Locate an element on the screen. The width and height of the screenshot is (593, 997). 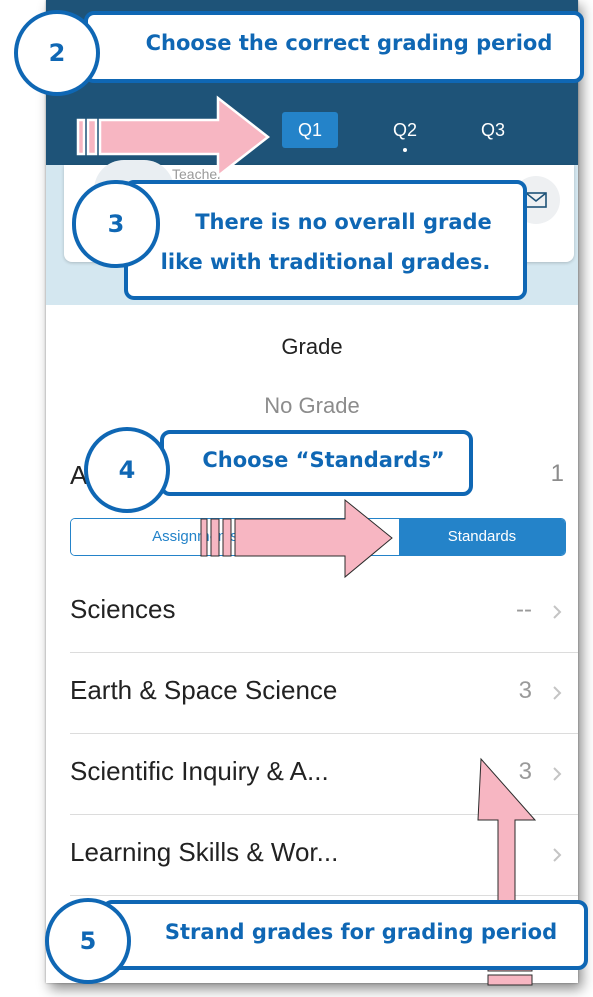
step-badge-3: 3 is located at coordinates (116, 224).